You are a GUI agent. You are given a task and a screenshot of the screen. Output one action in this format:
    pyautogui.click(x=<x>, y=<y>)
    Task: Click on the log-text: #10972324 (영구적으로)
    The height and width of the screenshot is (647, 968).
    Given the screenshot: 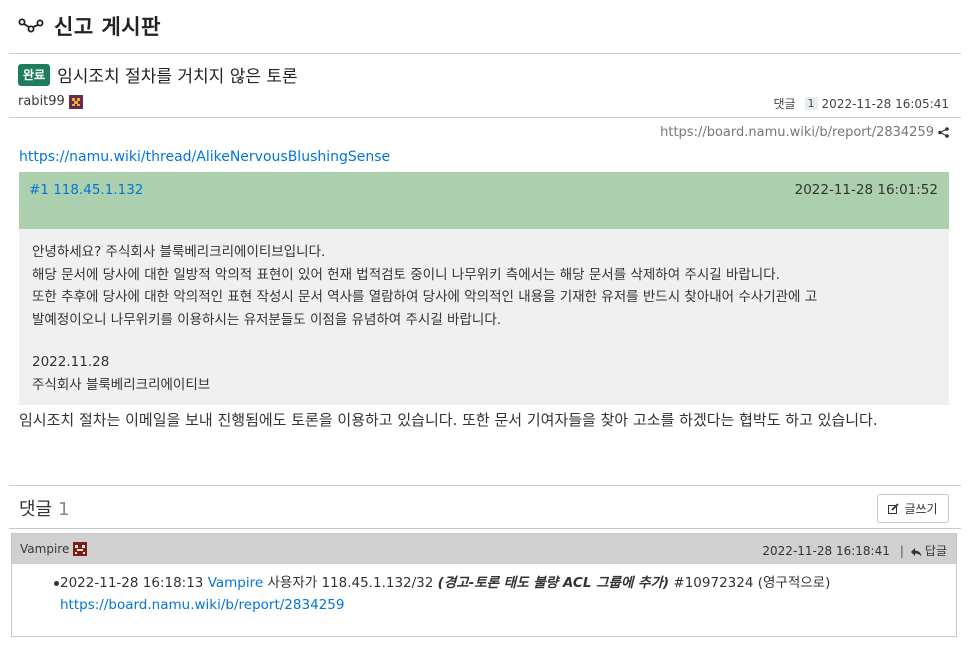 What is the action you would take?
    pyautogui.click(x=750, y=583)
    